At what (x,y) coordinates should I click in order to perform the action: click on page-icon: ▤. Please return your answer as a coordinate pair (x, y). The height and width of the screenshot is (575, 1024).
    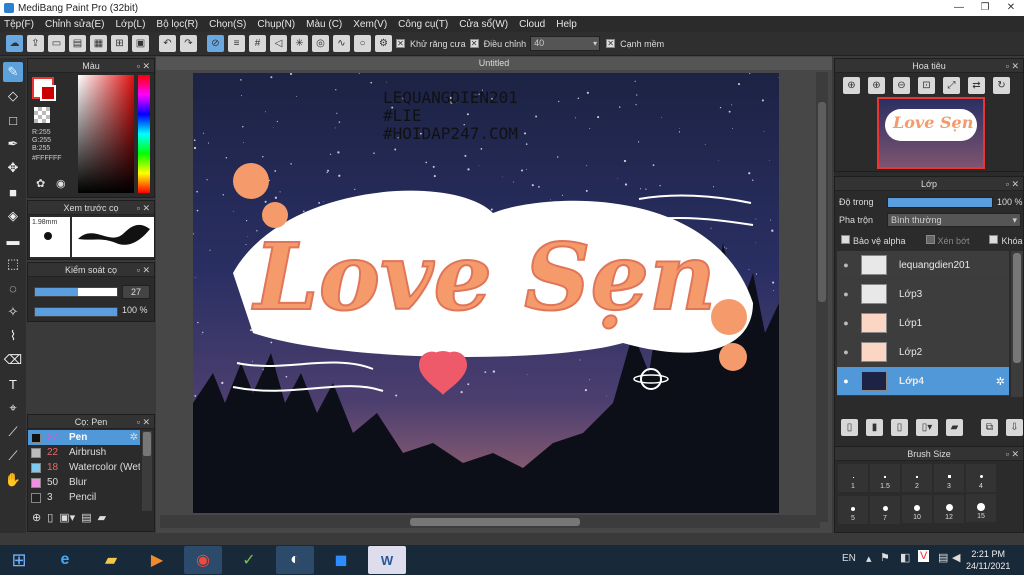
    Looking at the image, I should click on (77, 43).